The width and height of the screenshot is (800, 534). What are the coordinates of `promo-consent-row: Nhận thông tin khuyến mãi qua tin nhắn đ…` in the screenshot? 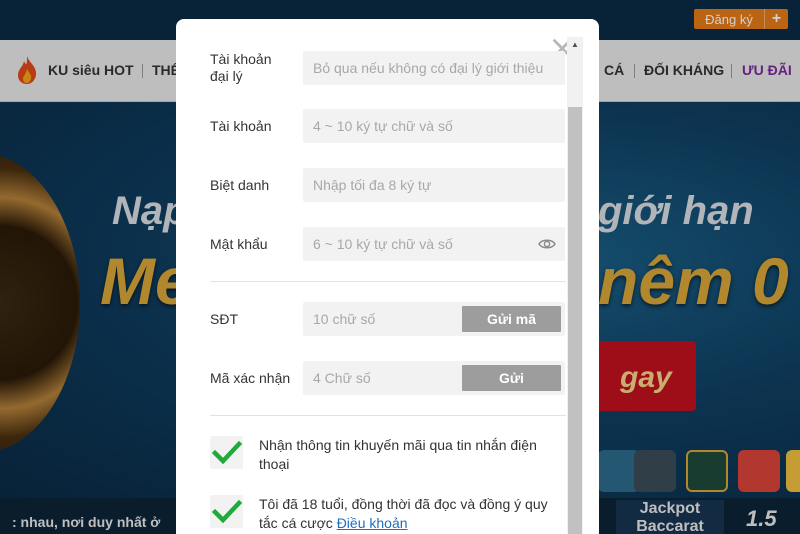 It's located at (388, 456).